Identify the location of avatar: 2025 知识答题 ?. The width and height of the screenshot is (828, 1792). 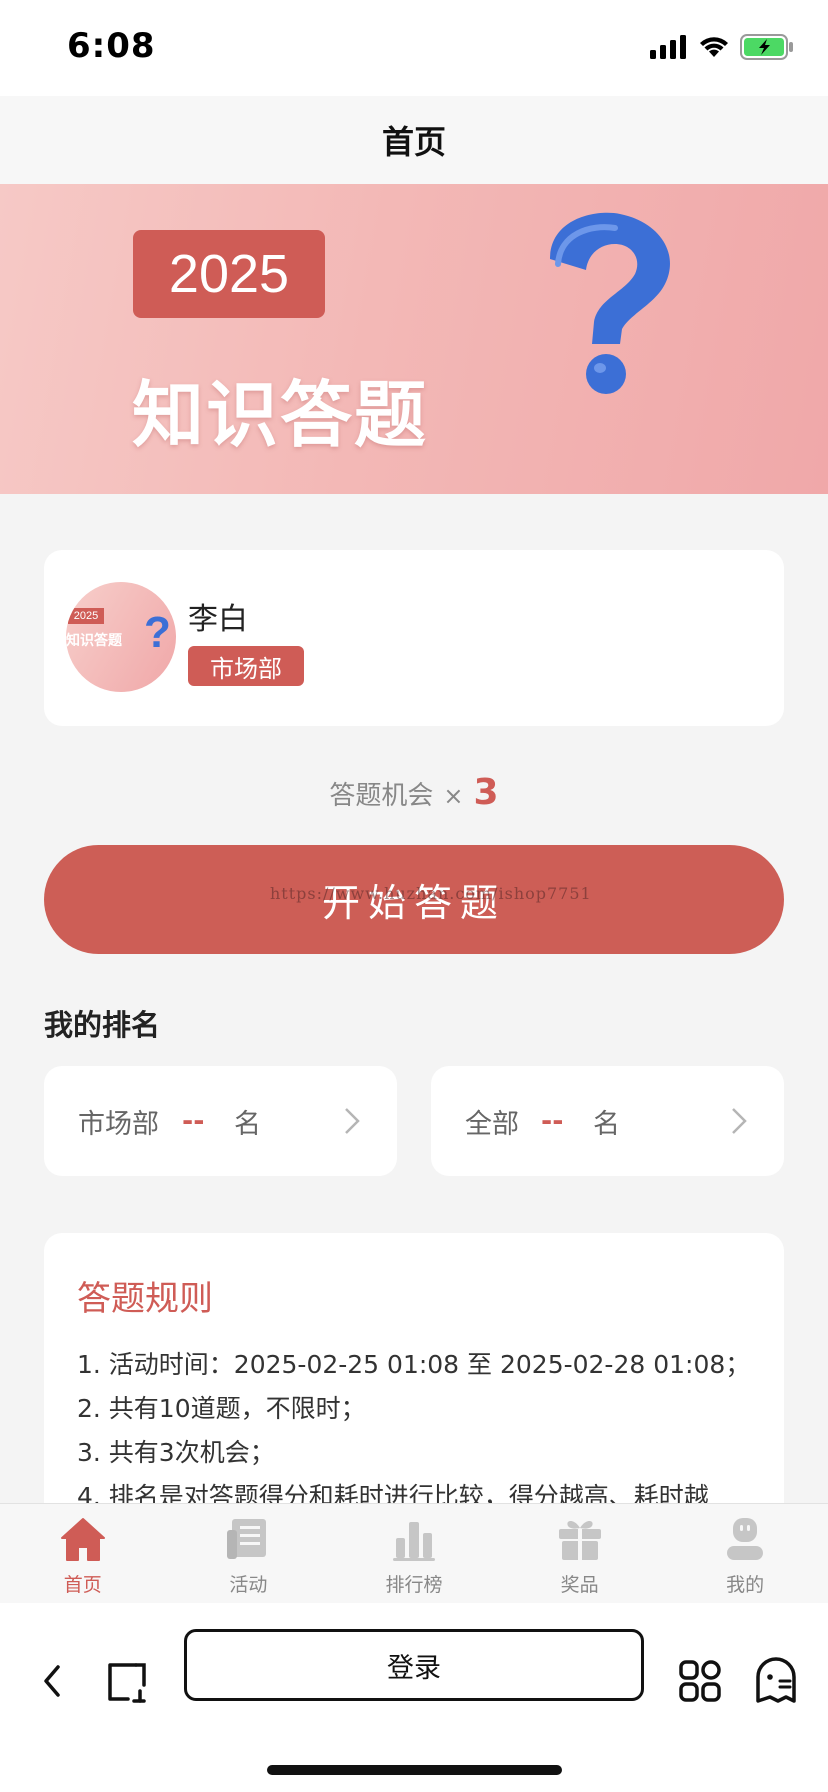
(121, 637).